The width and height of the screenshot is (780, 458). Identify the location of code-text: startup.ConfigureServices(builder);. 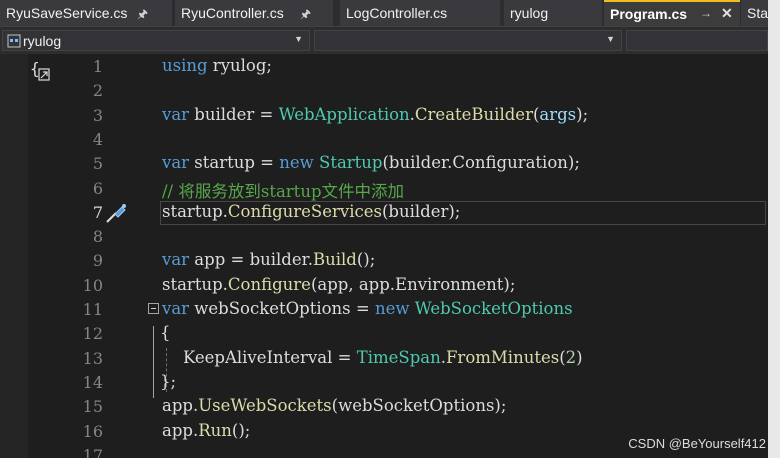
(311, 211).